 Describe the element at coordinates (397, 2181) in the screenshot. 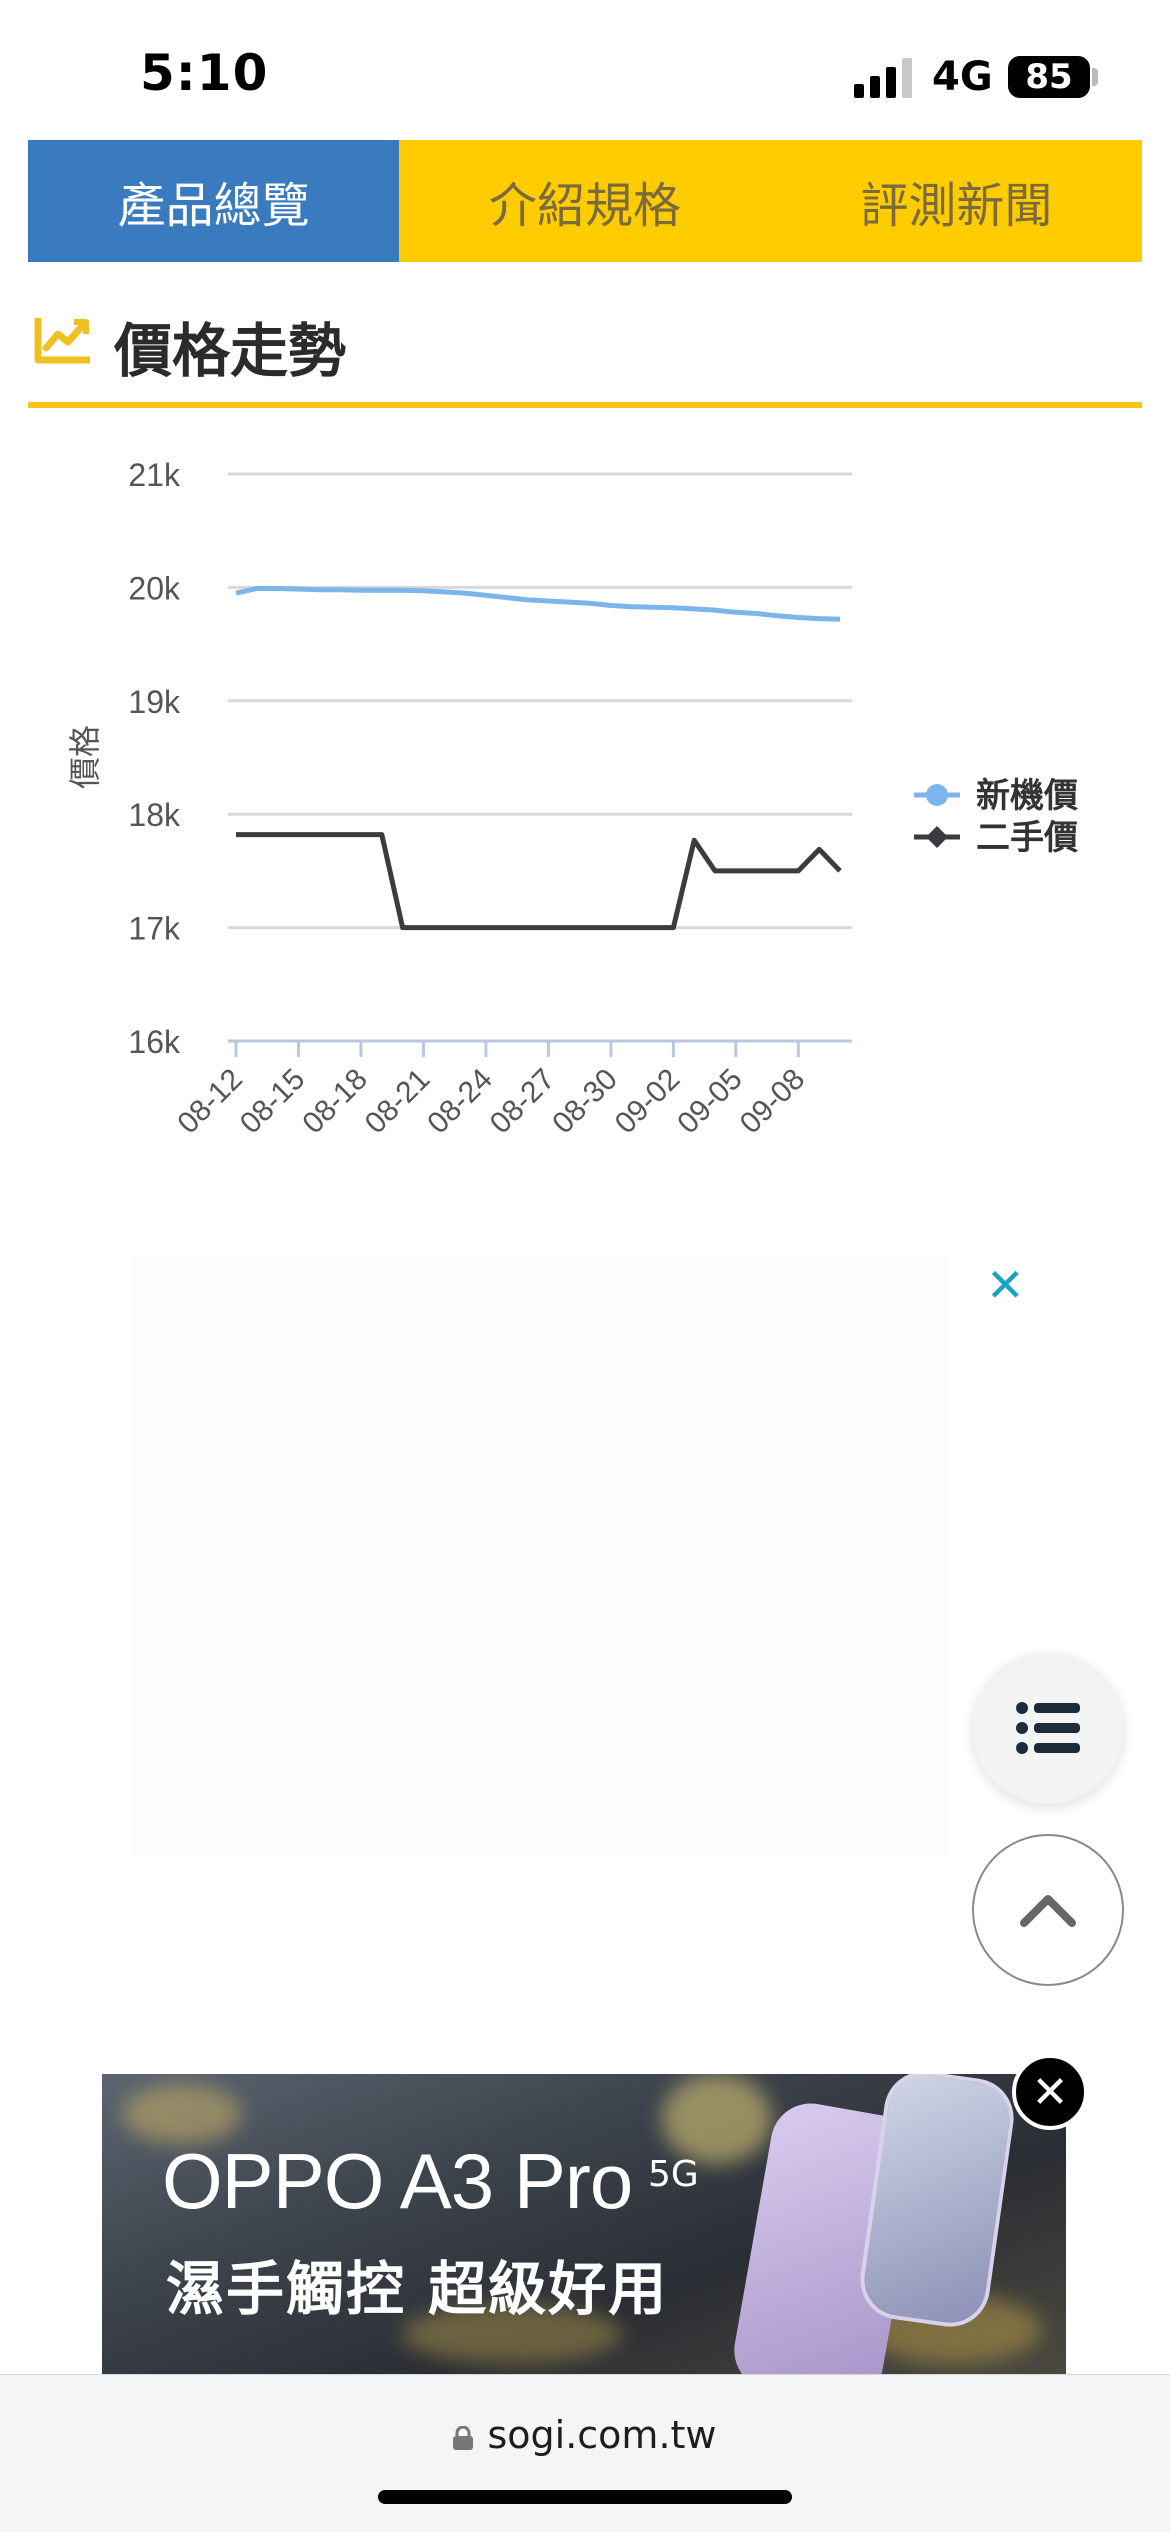

I see `banner-title: OPPO A3 Pro` at that location.